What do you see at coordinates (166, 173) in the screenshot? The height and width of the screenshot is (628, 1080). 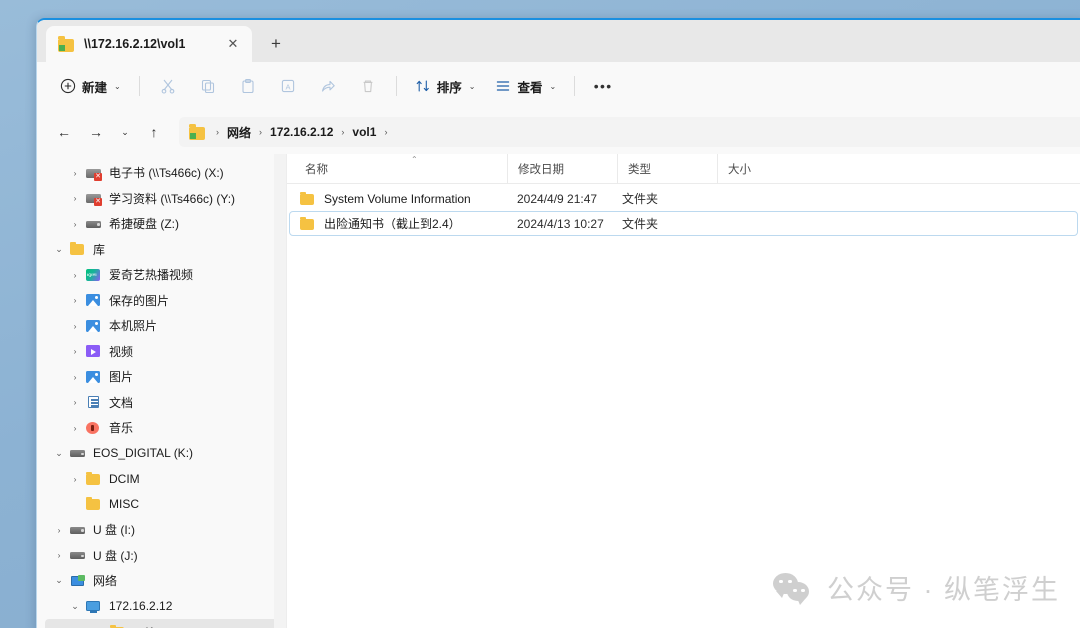 I see `sidebar-item-label: 电子书 (\\Ts466c) (X:)` at bounding box center [166, 173].